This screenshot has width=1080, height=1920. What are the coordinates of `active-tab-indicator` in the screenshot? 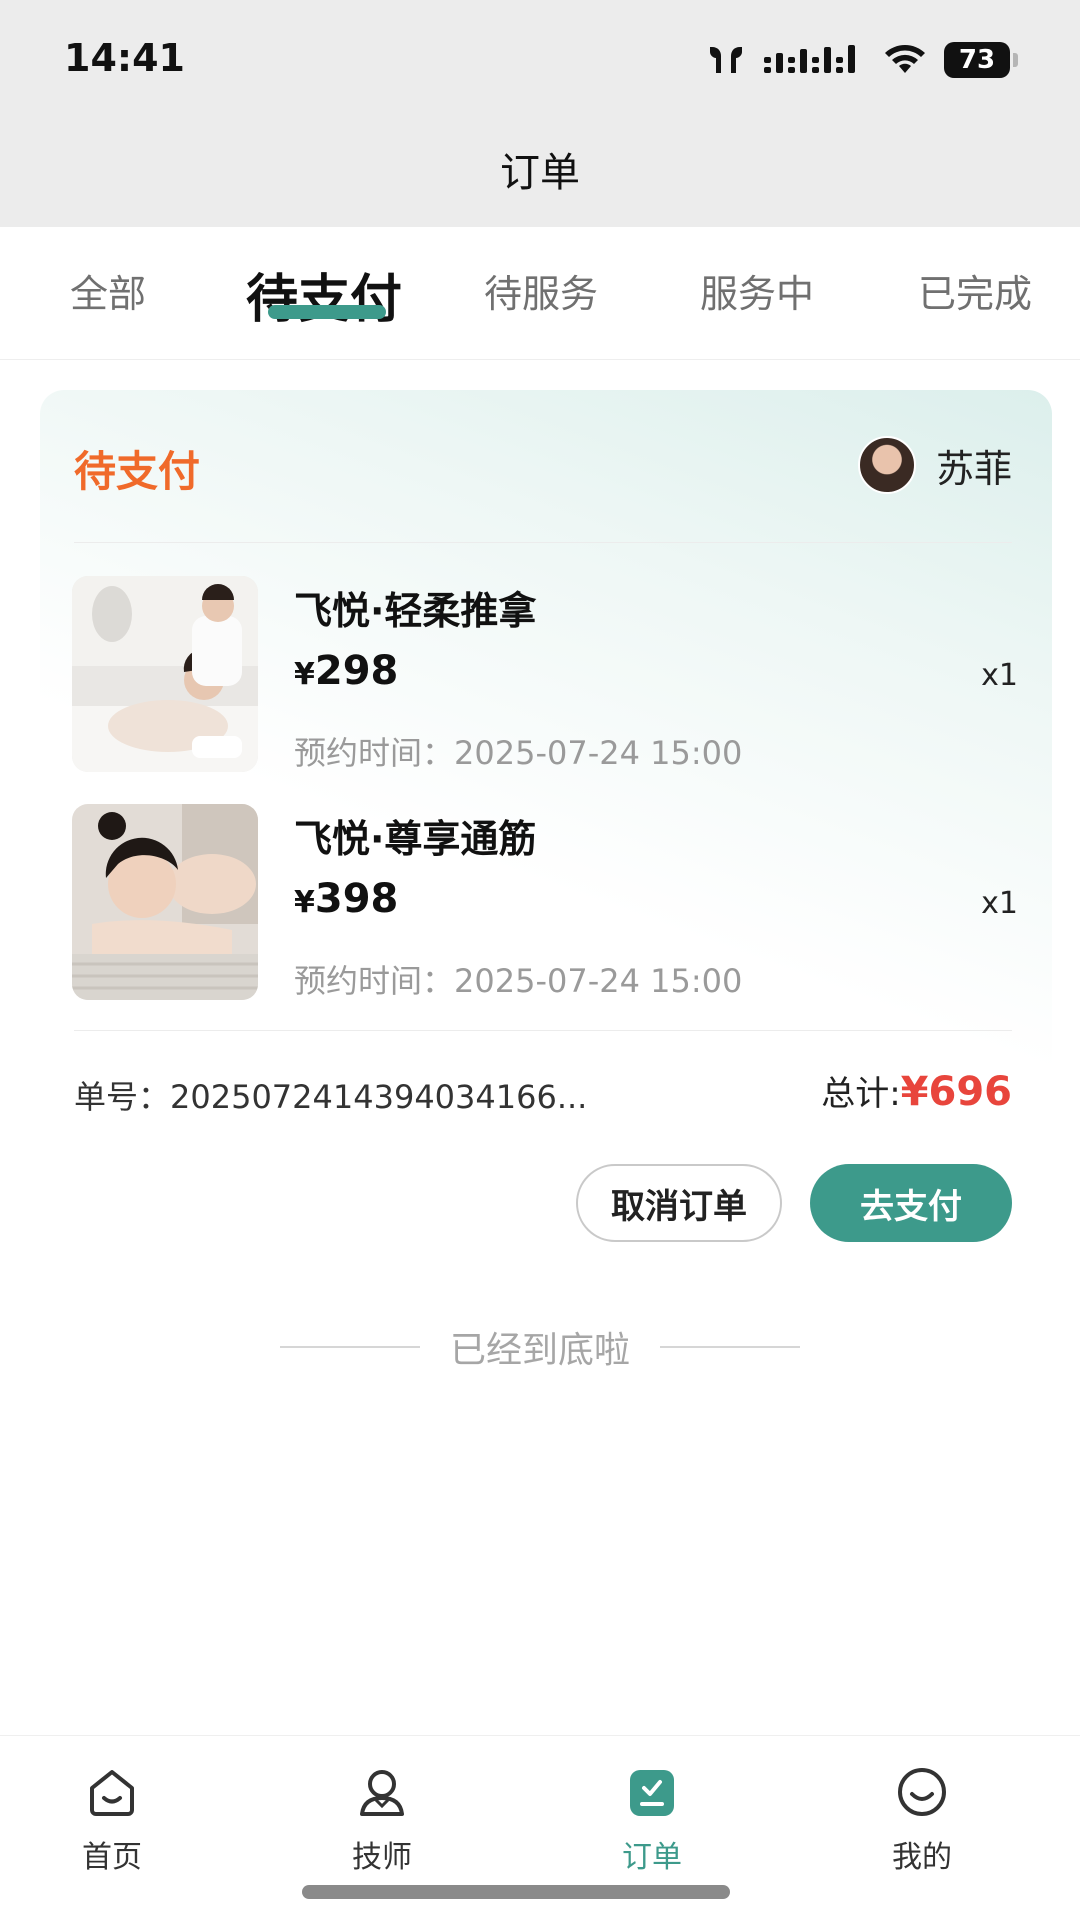 It's located at (327, 312).